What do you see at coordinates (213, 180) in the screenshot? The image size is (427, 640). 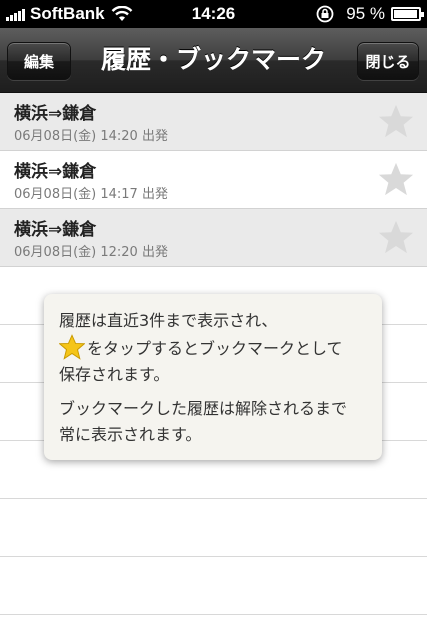 I see `history-row: 横浜⇒鎌倉 06月08日(金) 14:17 出発` at bounding box center [213, 180].